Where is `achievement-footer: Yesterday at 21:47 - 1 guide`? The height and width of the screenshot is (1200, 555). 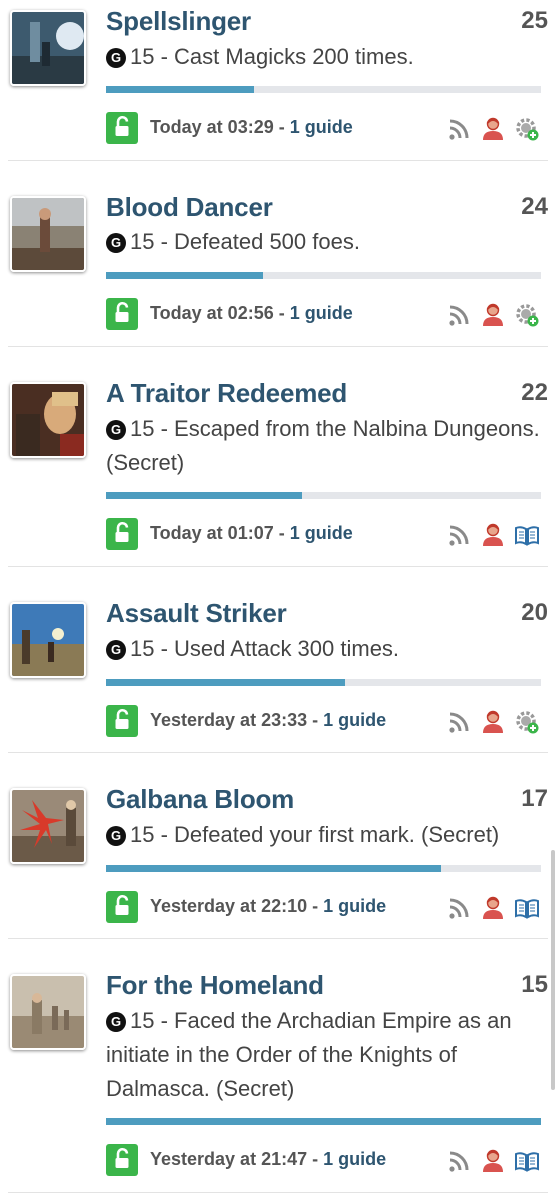
achievement-footer: Yesterday at 21:47 - 1 guide is located at coordinates (326, 1160).